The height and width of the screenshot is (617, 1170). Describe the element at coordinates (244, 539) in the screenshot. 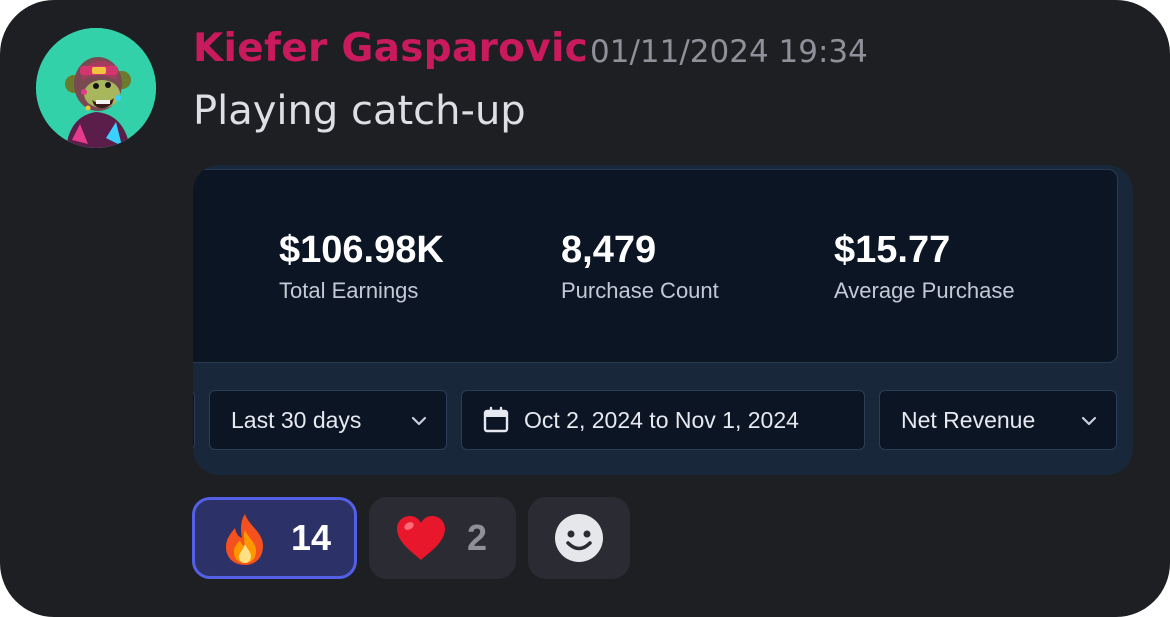

I see `fire-icon` at that location.